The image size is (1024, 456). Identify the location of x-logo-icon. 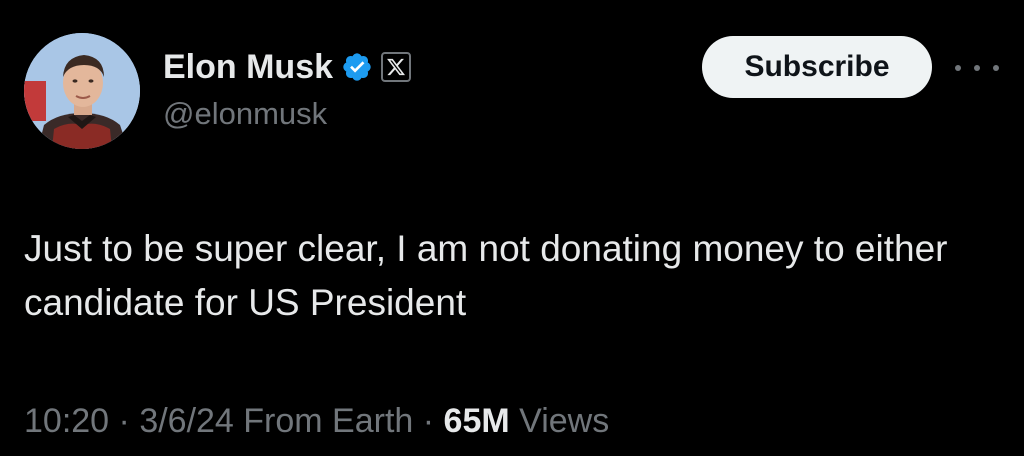
(396, 67).